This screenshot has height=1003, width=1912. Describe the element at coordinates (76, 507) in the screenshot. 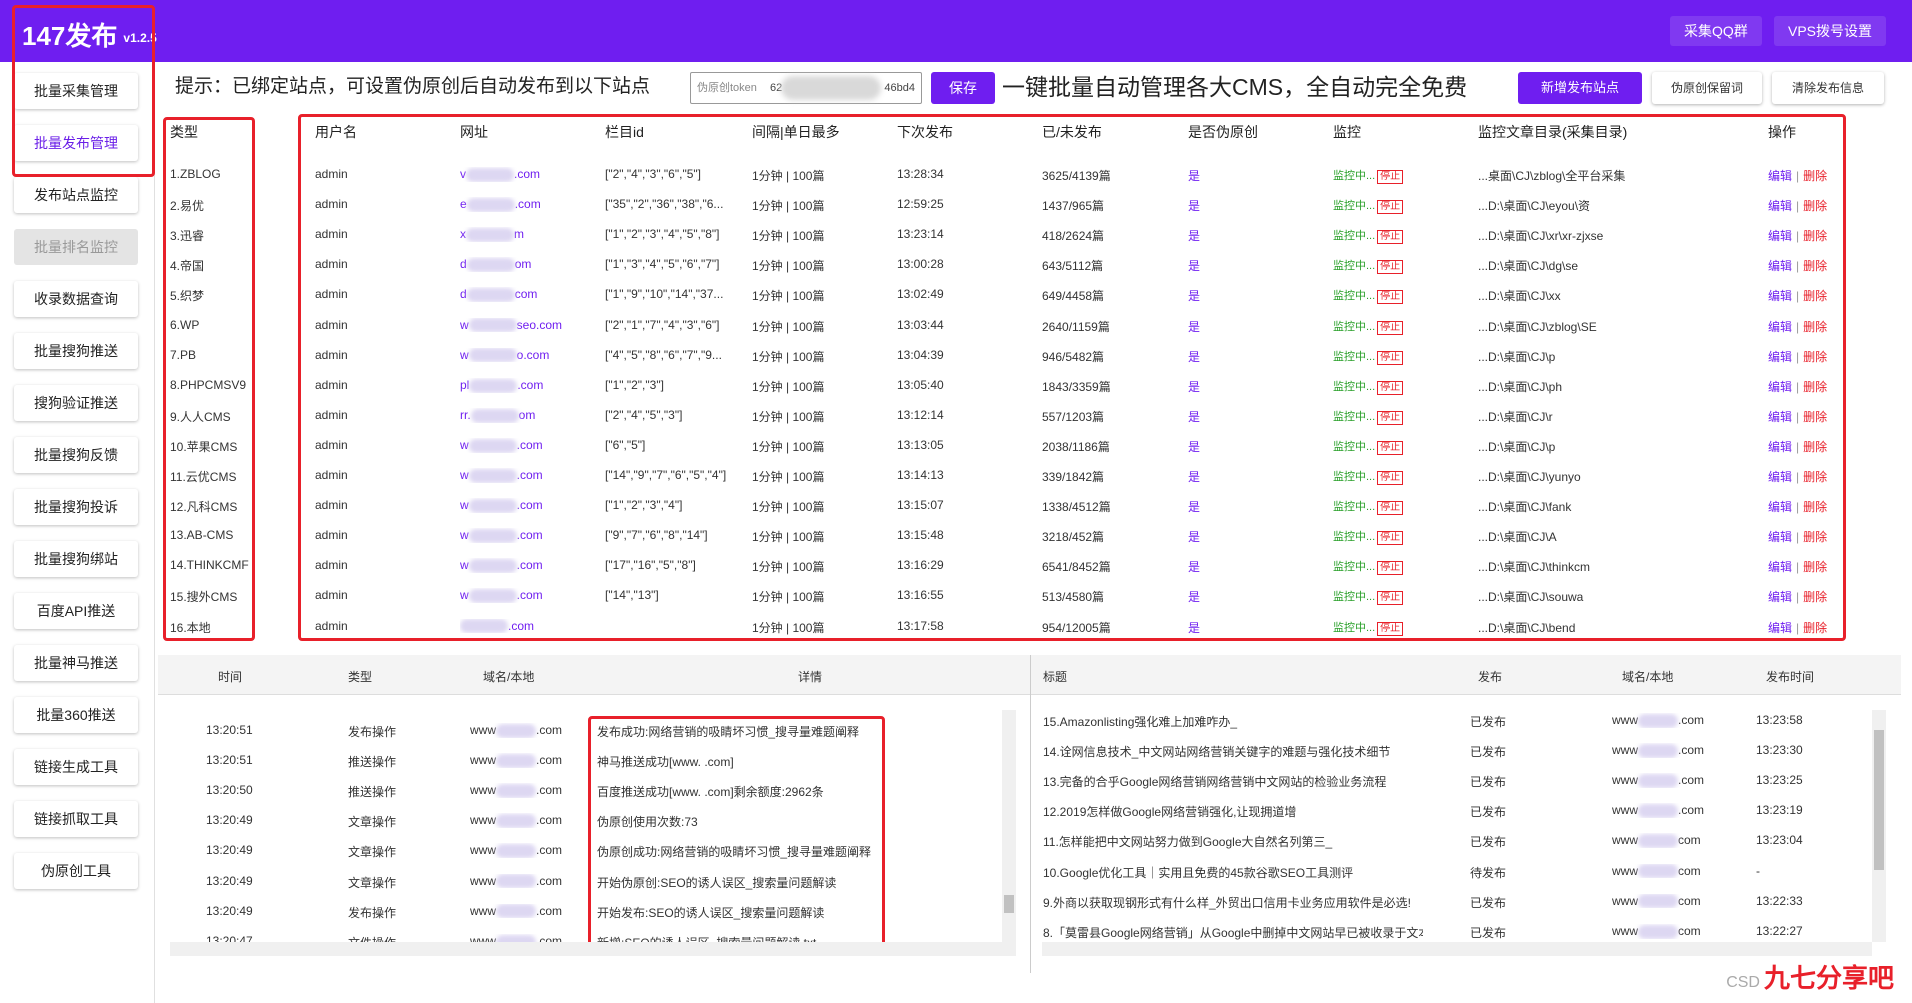

I see `sidebar-item-8: 批量搜狗投诉` at that location.